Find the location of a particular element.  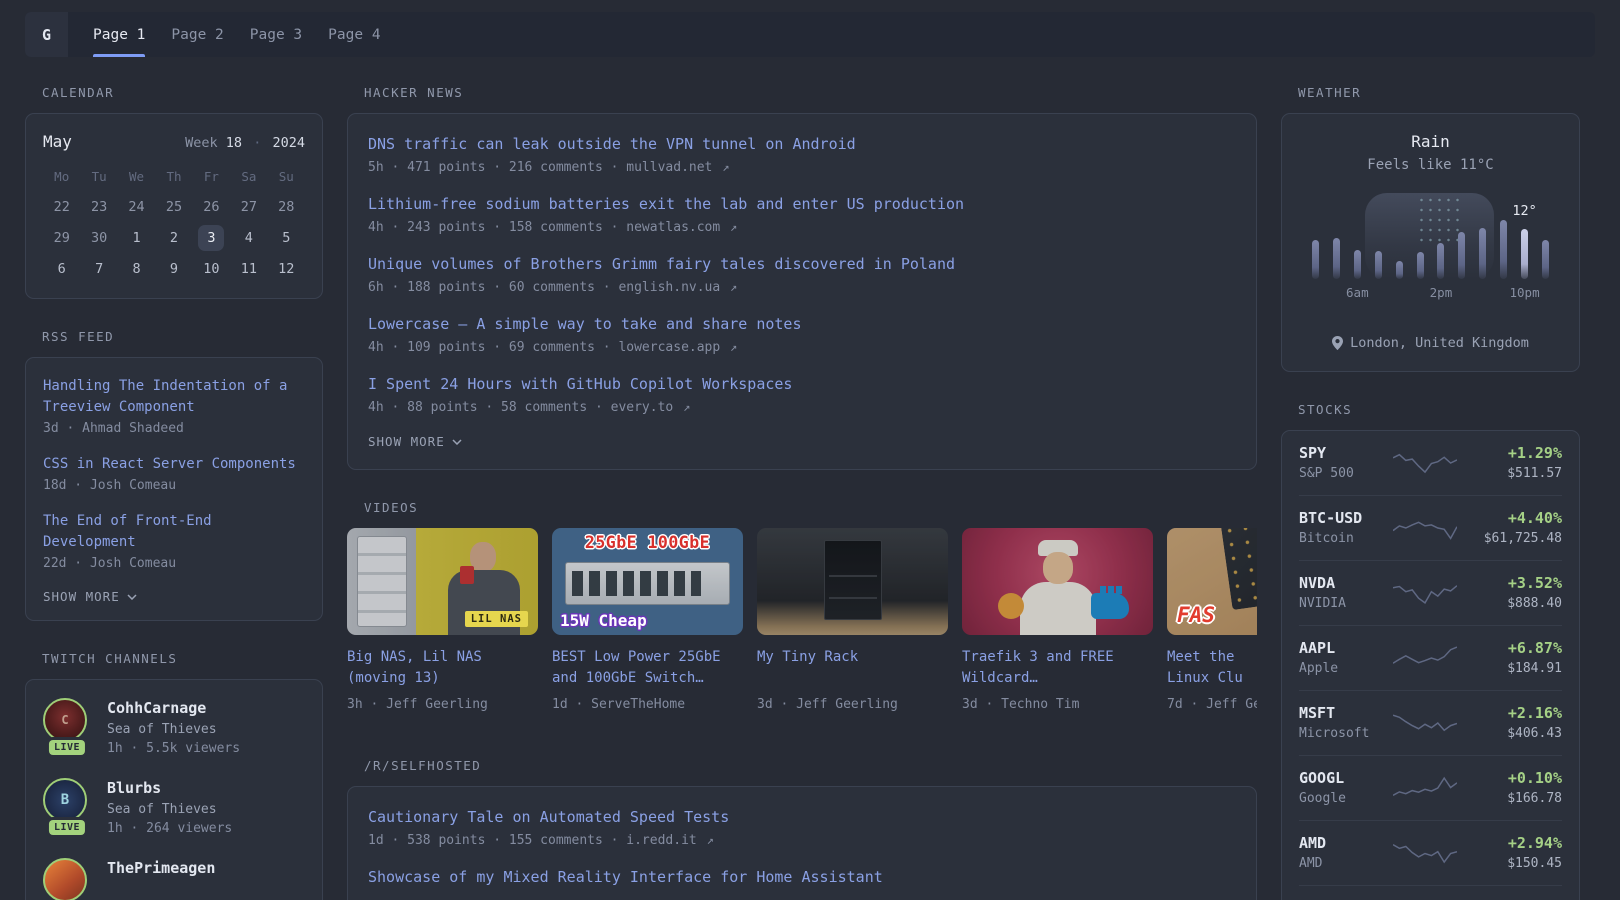

stock-symbol: NVDA is located at coordinates (1317, 583).